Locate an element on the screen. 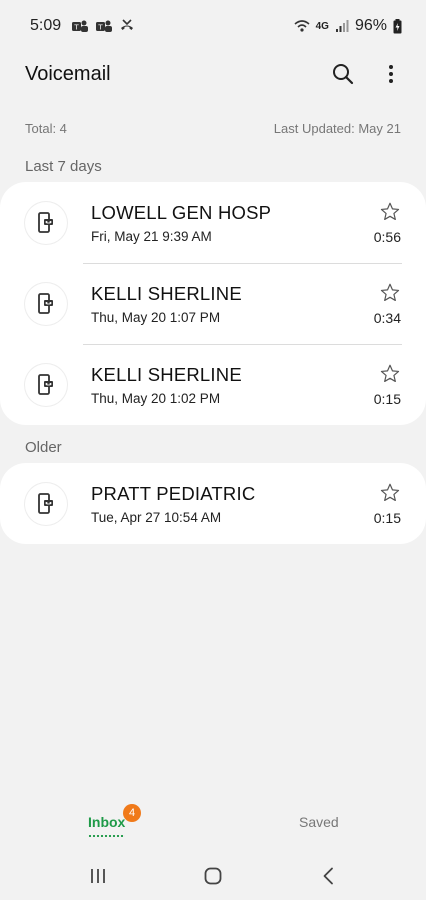  app-header: Voicemail is located at coordinates (213, 74).